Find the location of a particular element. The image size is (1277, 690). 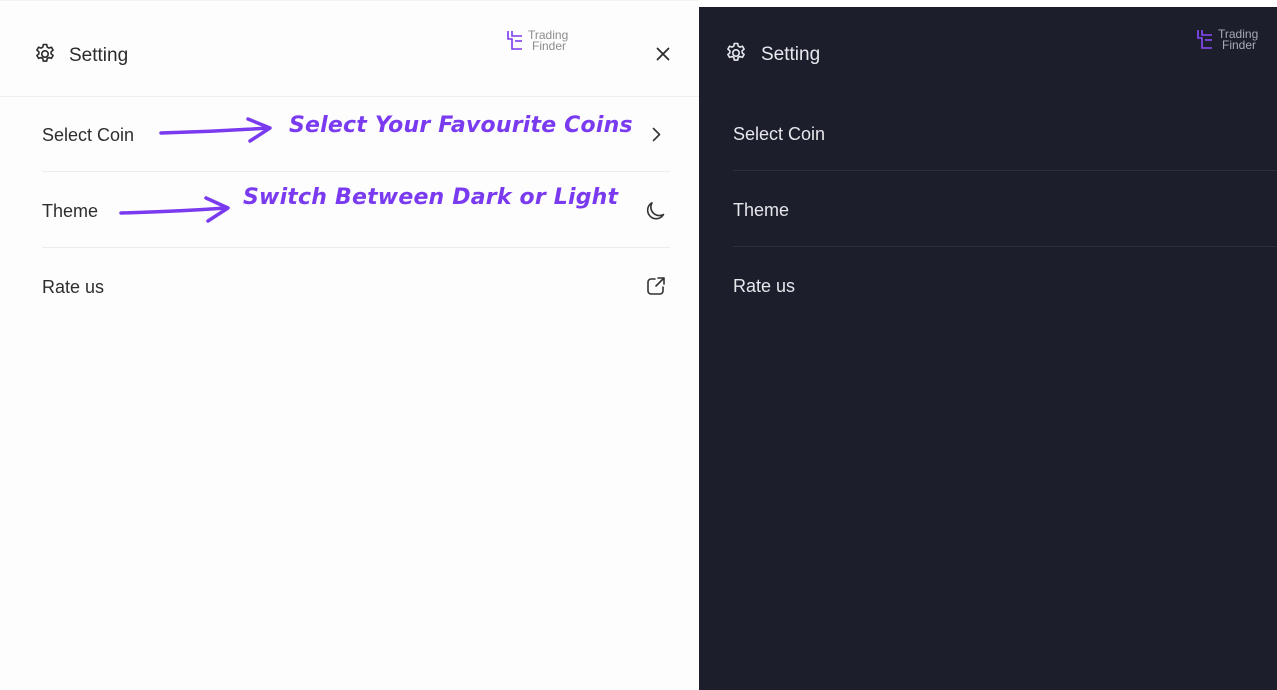

chevron-right-icon is located at coordinates (656, 134).